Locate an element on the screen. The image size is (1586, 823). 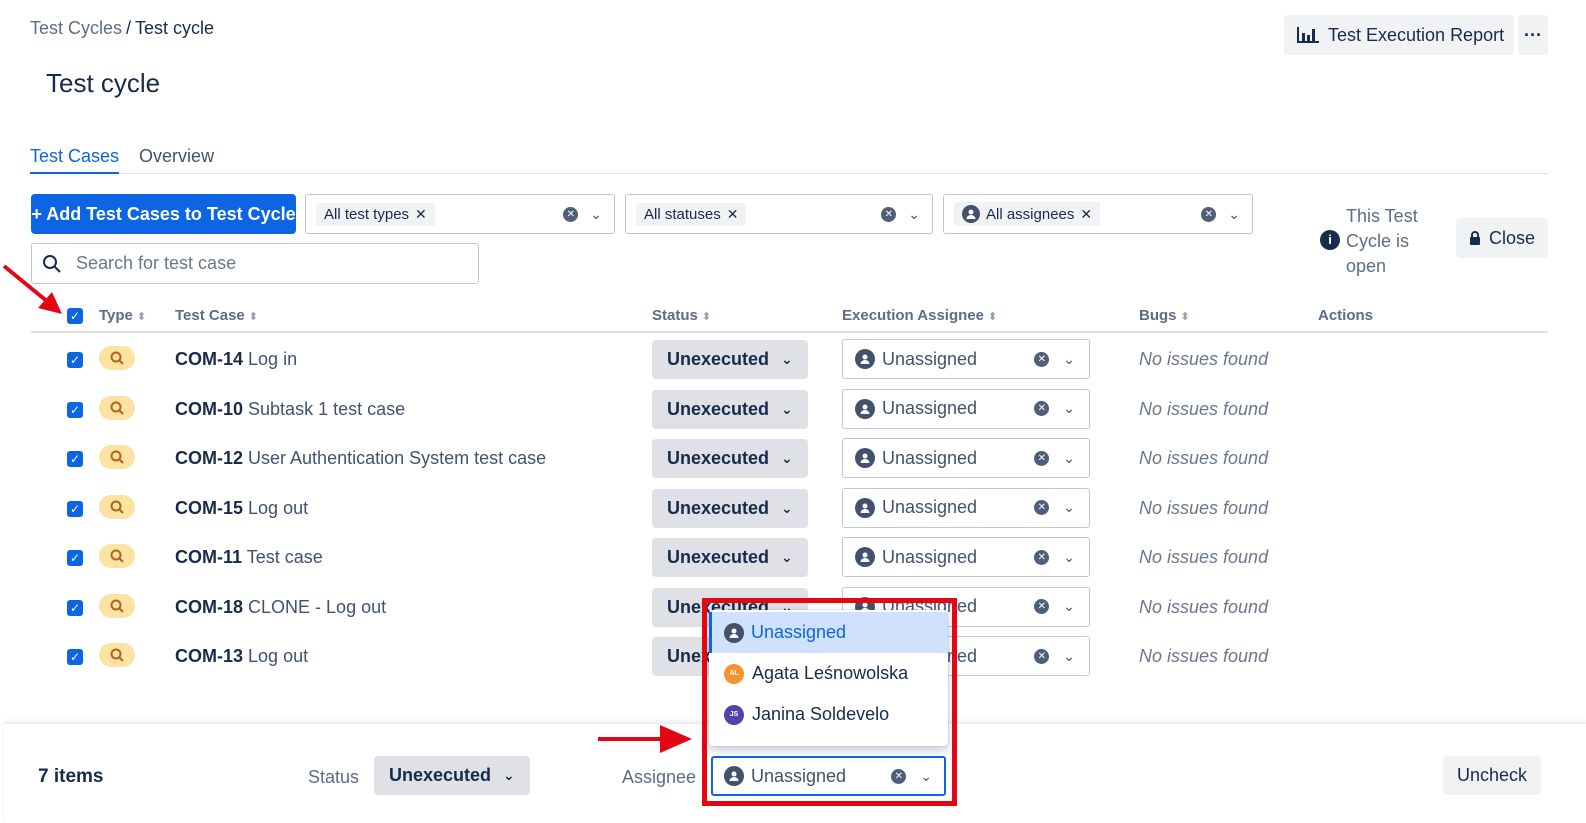
uncheck-button: Uncheck is located at coordinates (1492, 775).